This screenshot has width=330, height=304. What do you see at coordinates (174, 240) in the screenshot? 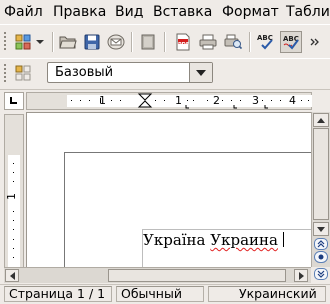
I see `document-word: Україна` at bounding box center [174, 240].